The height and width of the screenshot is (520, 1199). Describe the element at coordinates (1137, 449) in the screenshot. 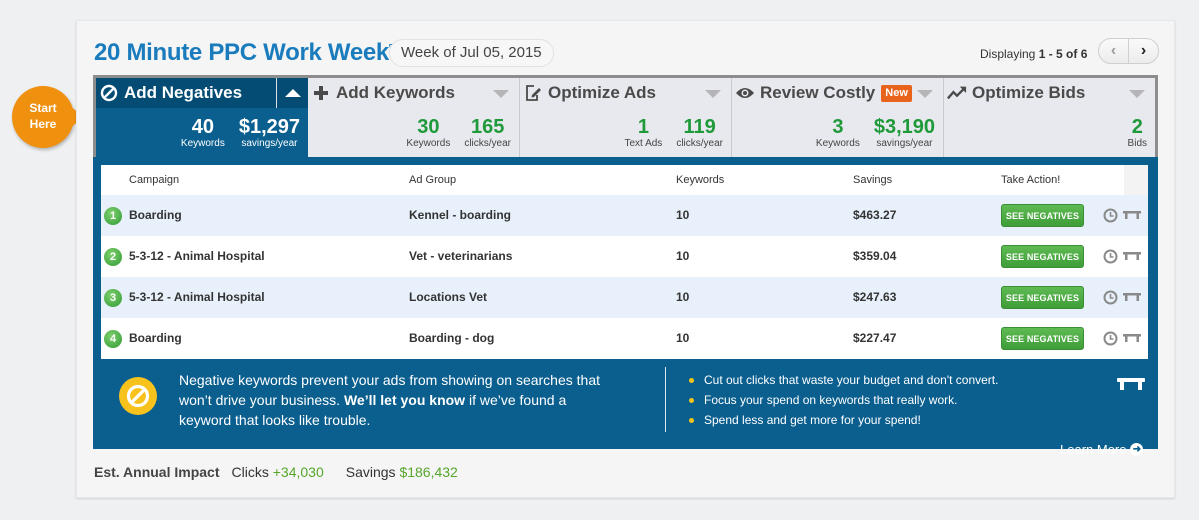

I see `arrow-right-circle-icon: ➜` at that location.